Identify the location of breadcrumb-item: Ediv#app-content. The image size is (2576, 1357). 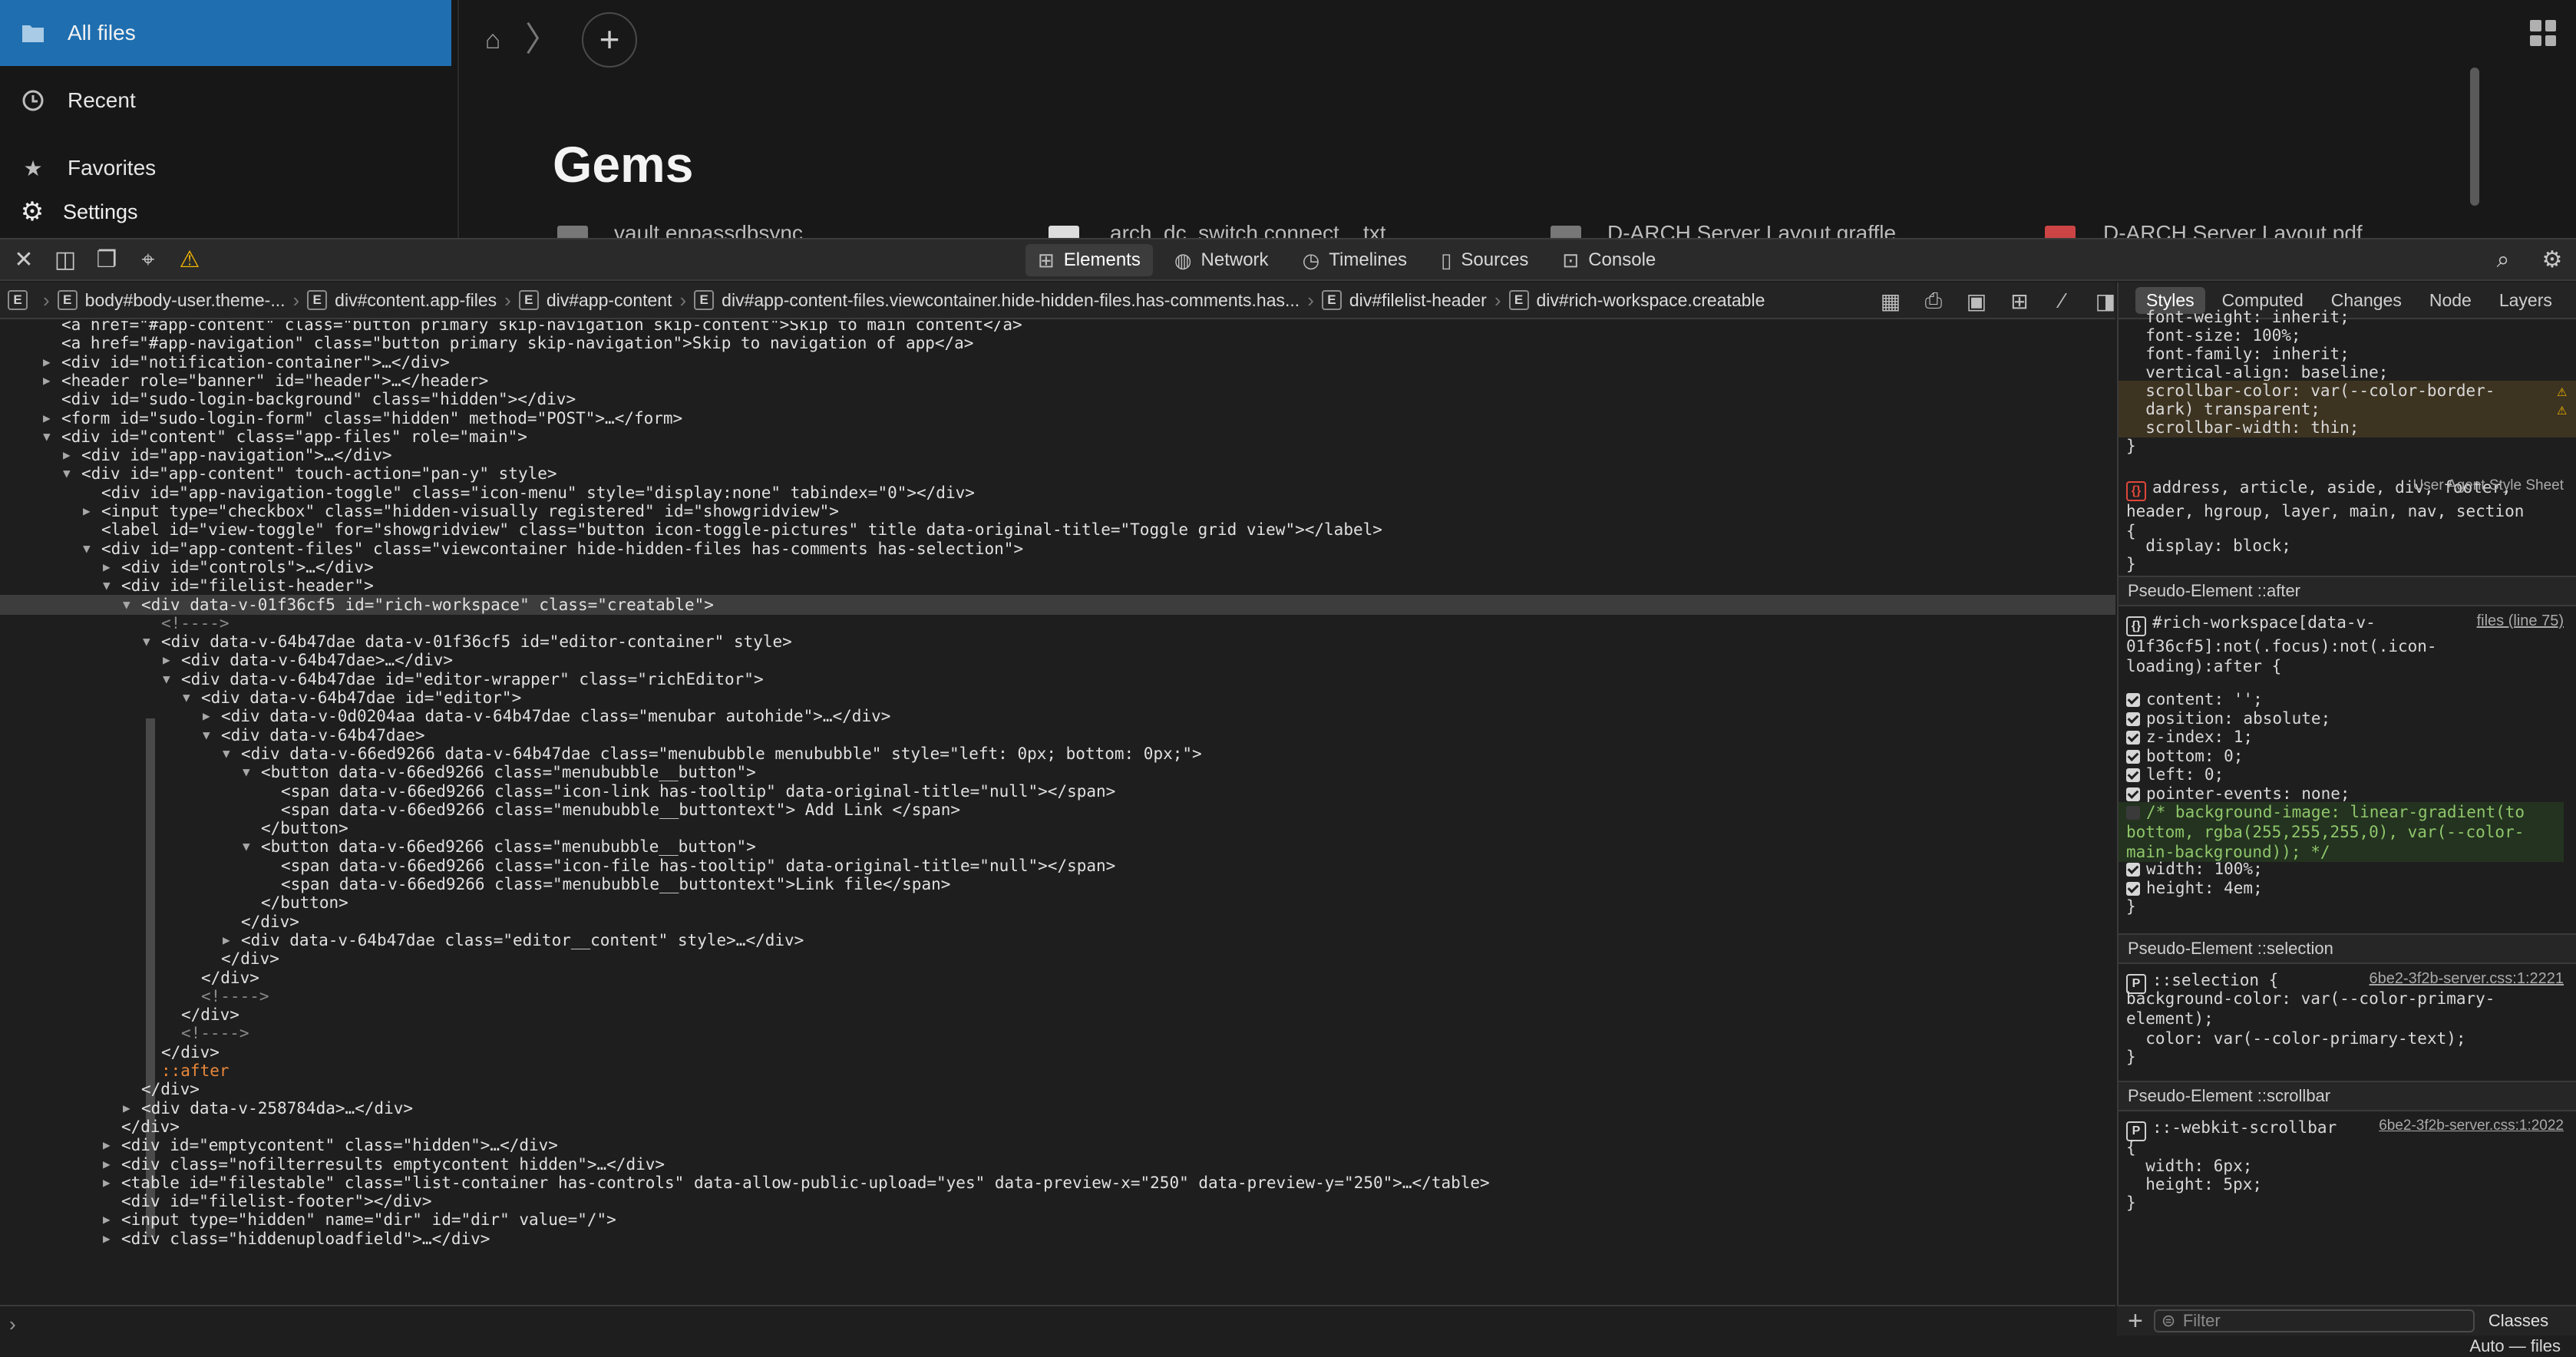
(595, 300).